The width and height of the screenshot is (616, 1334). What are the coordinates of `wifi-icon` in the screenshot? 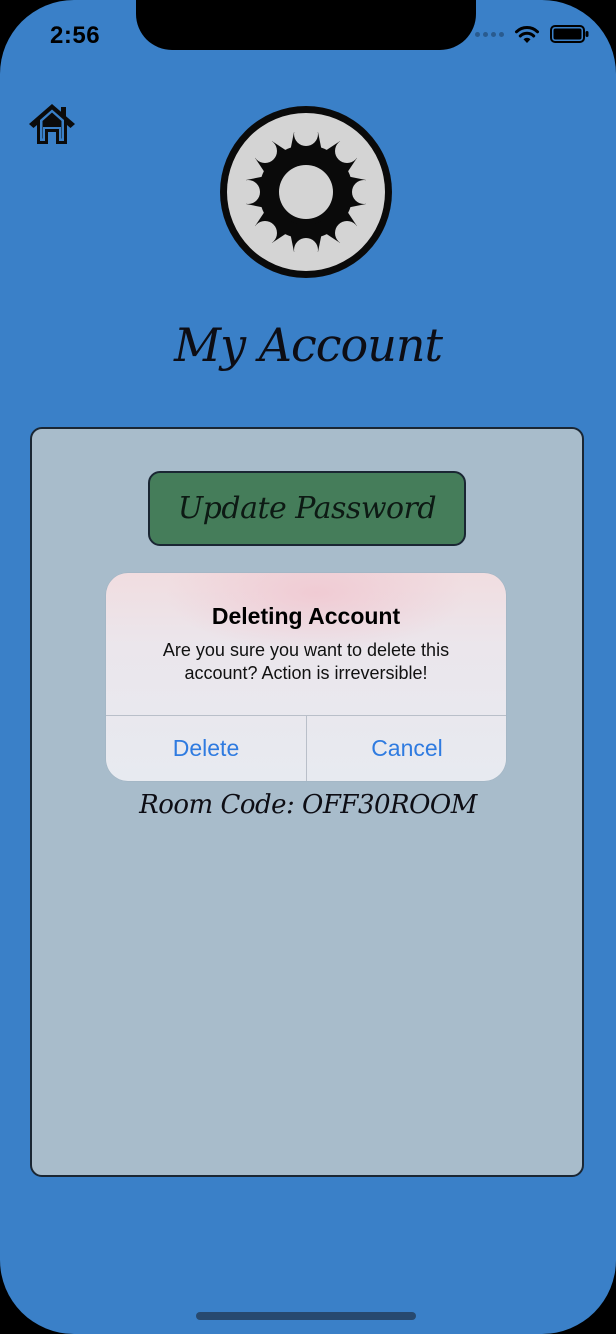 It's located at (527, 34).